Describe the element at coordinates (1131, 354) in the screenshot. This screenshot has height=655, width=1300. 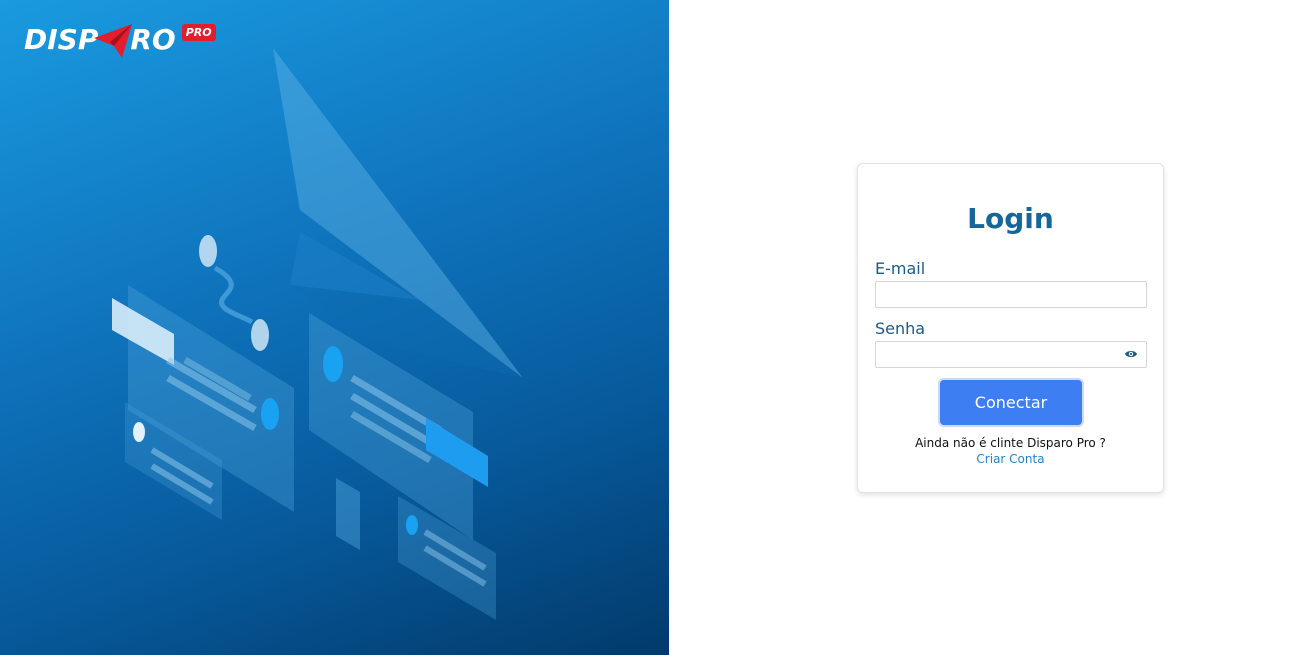
I see `eye-icon` at that location.